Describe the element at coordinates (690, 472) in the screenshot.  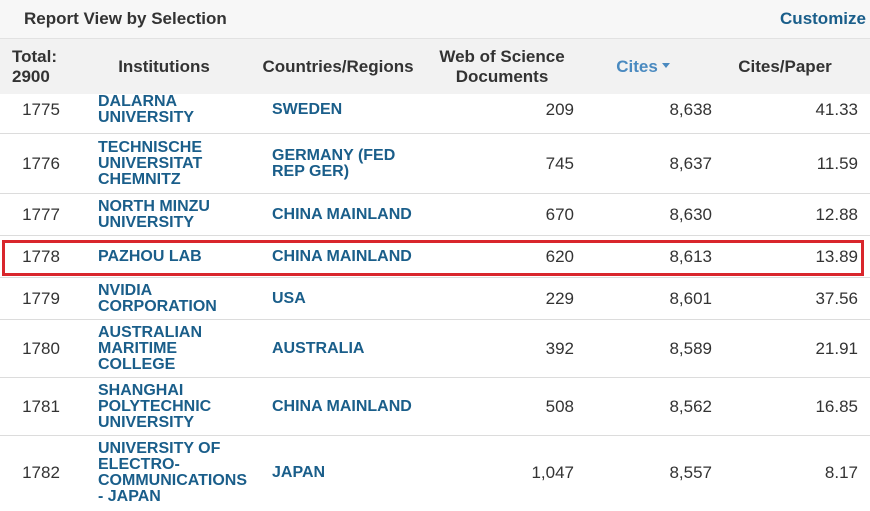
I see `cites-cell: 8,557` at that location.